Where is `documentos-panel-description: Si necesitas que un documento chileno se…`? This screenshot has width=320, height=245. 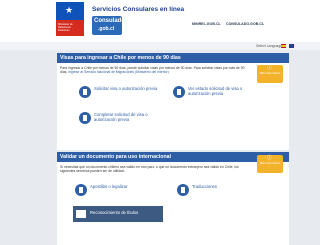 documentos-panel-description: Si necesitas que un documento chileno se… is located at coordinates (149, 169).